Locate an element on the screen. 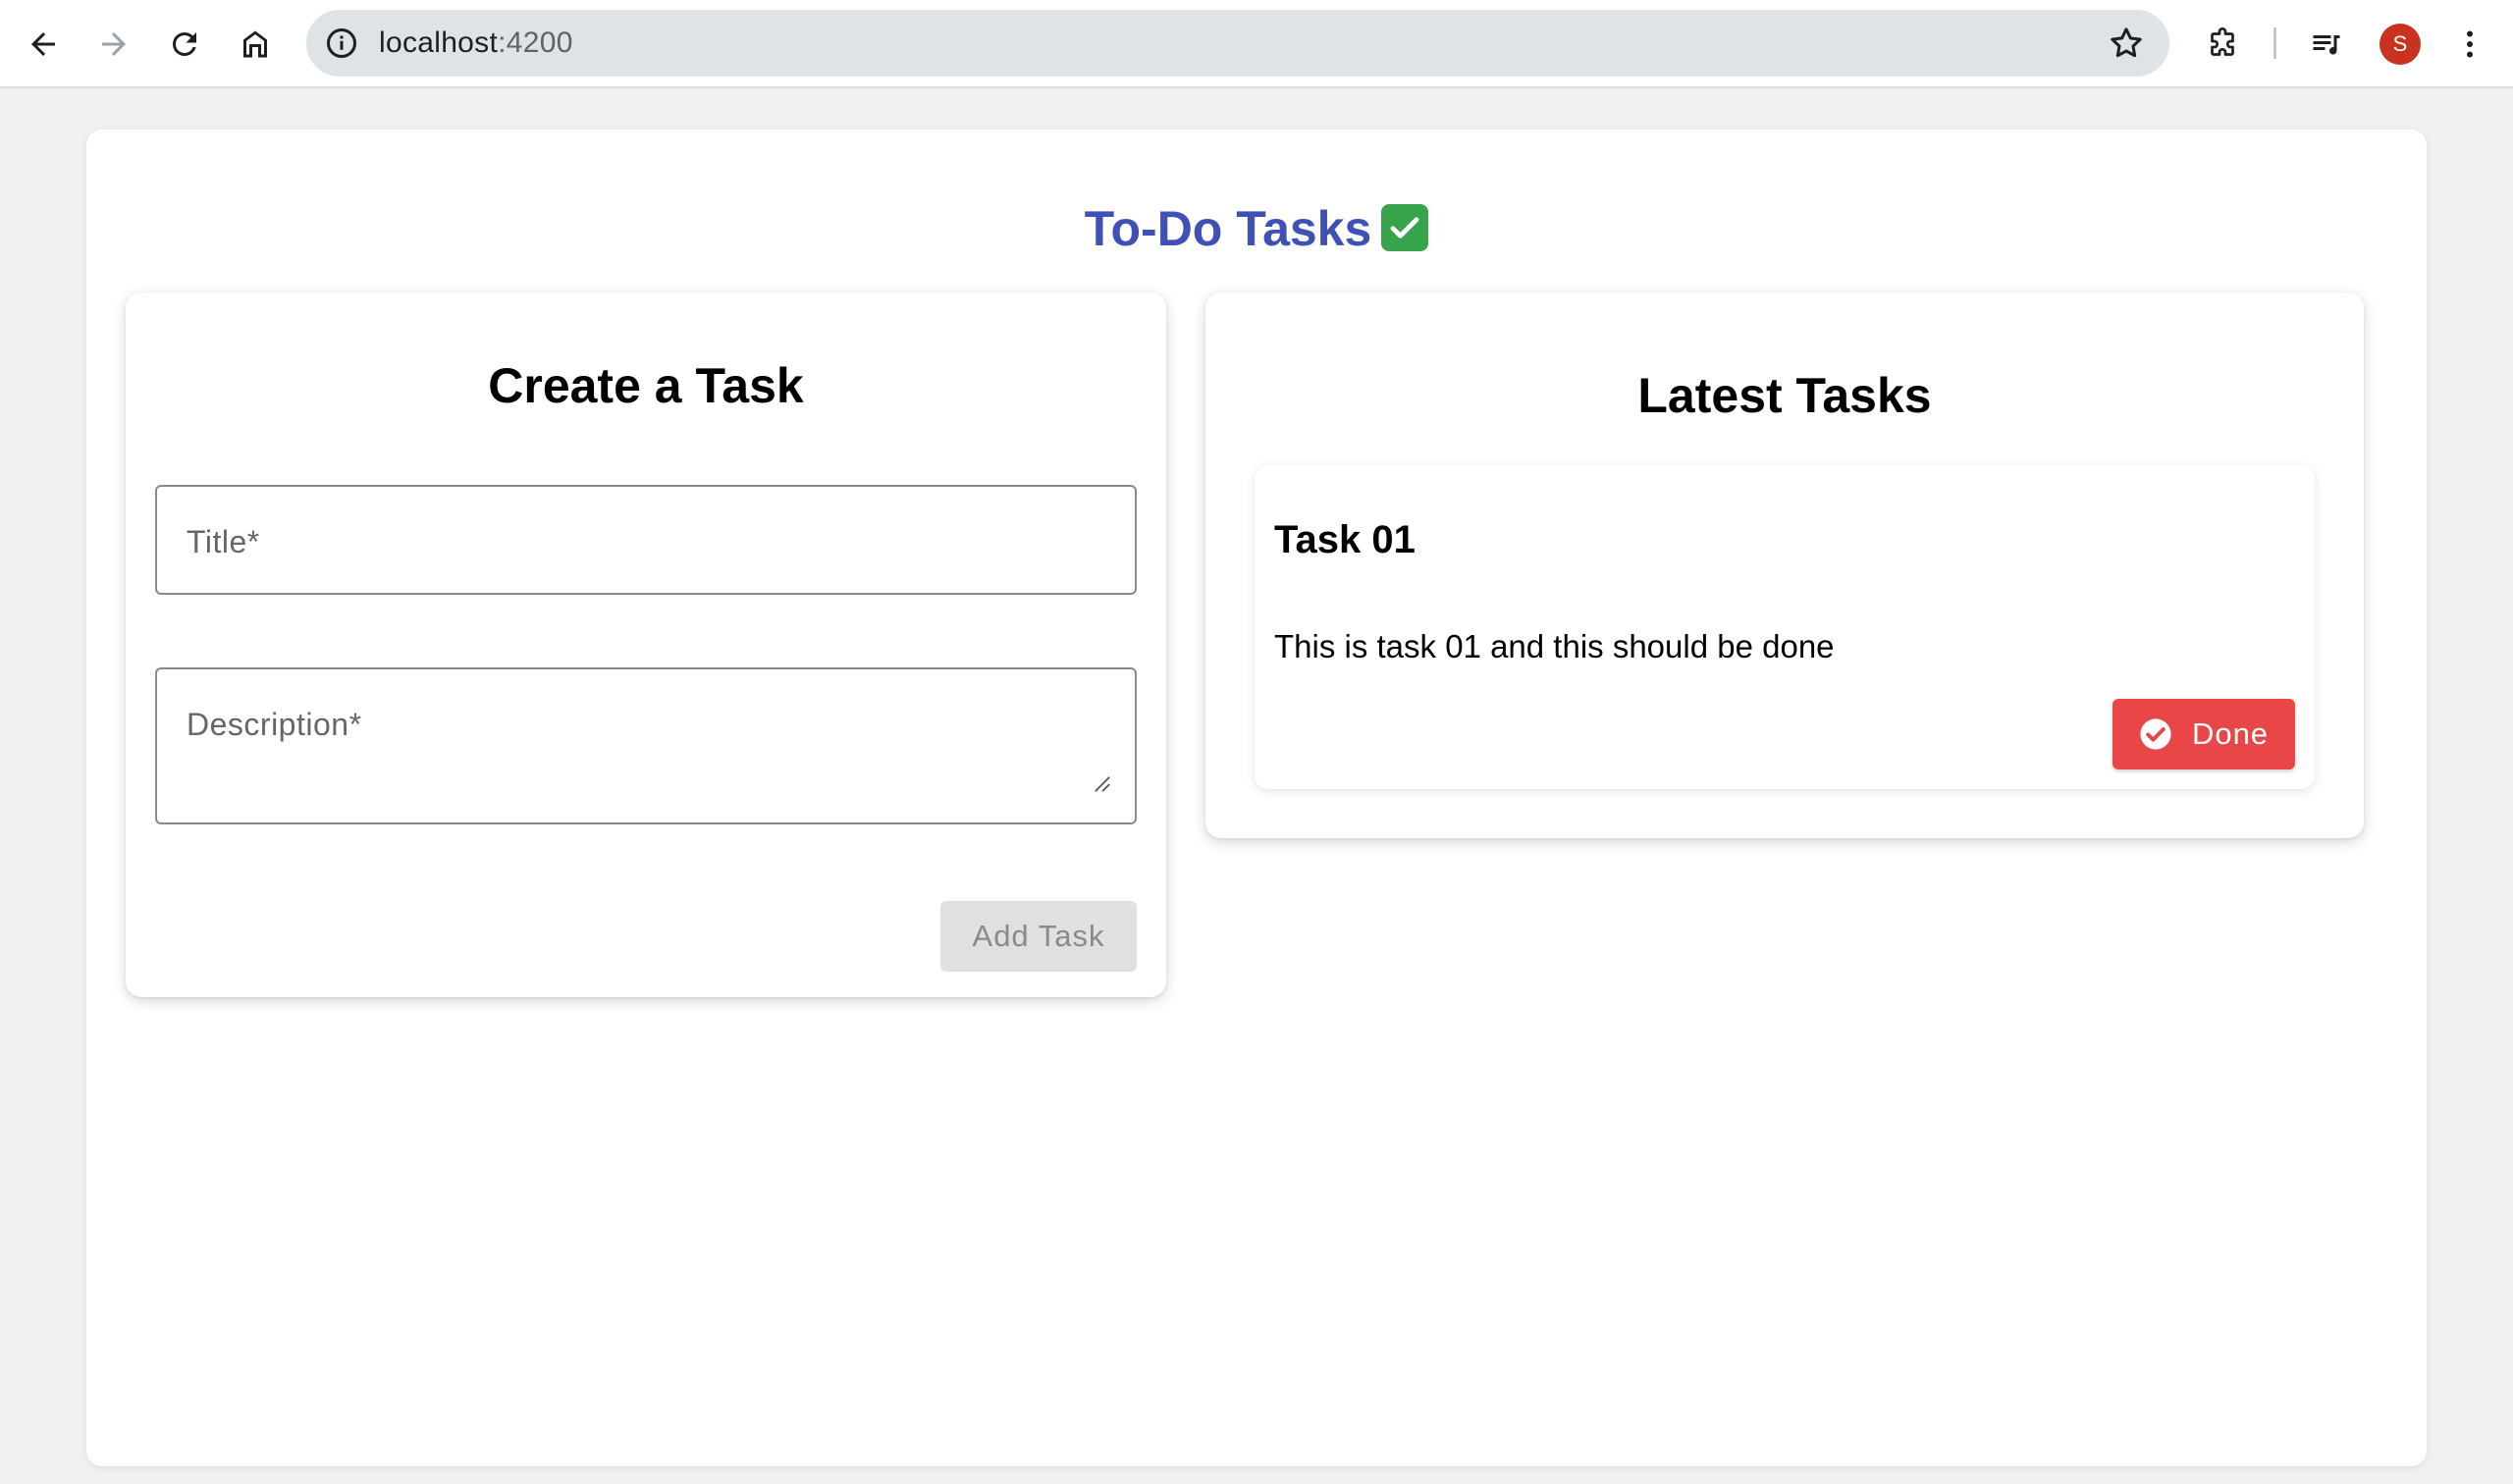 This screenshot has height=1484, width=2513. arrow-left-icon is located at coordinates (43, 44).